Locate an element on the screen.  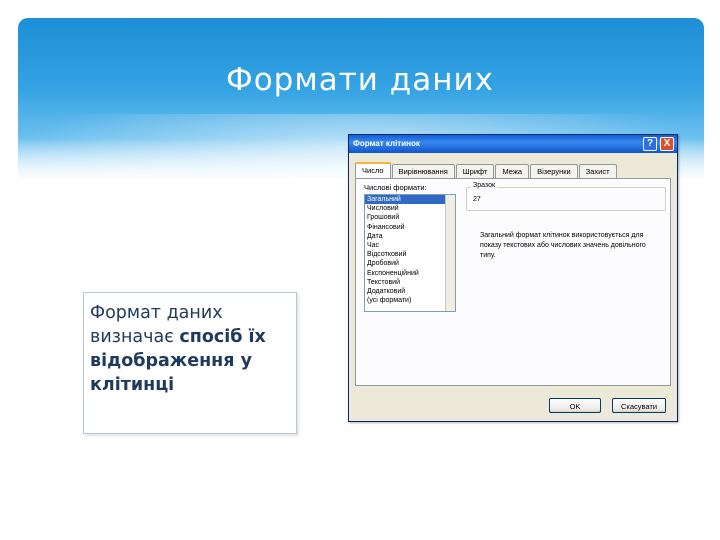
category-item: Дробовий is located at coordinates (410, 263).